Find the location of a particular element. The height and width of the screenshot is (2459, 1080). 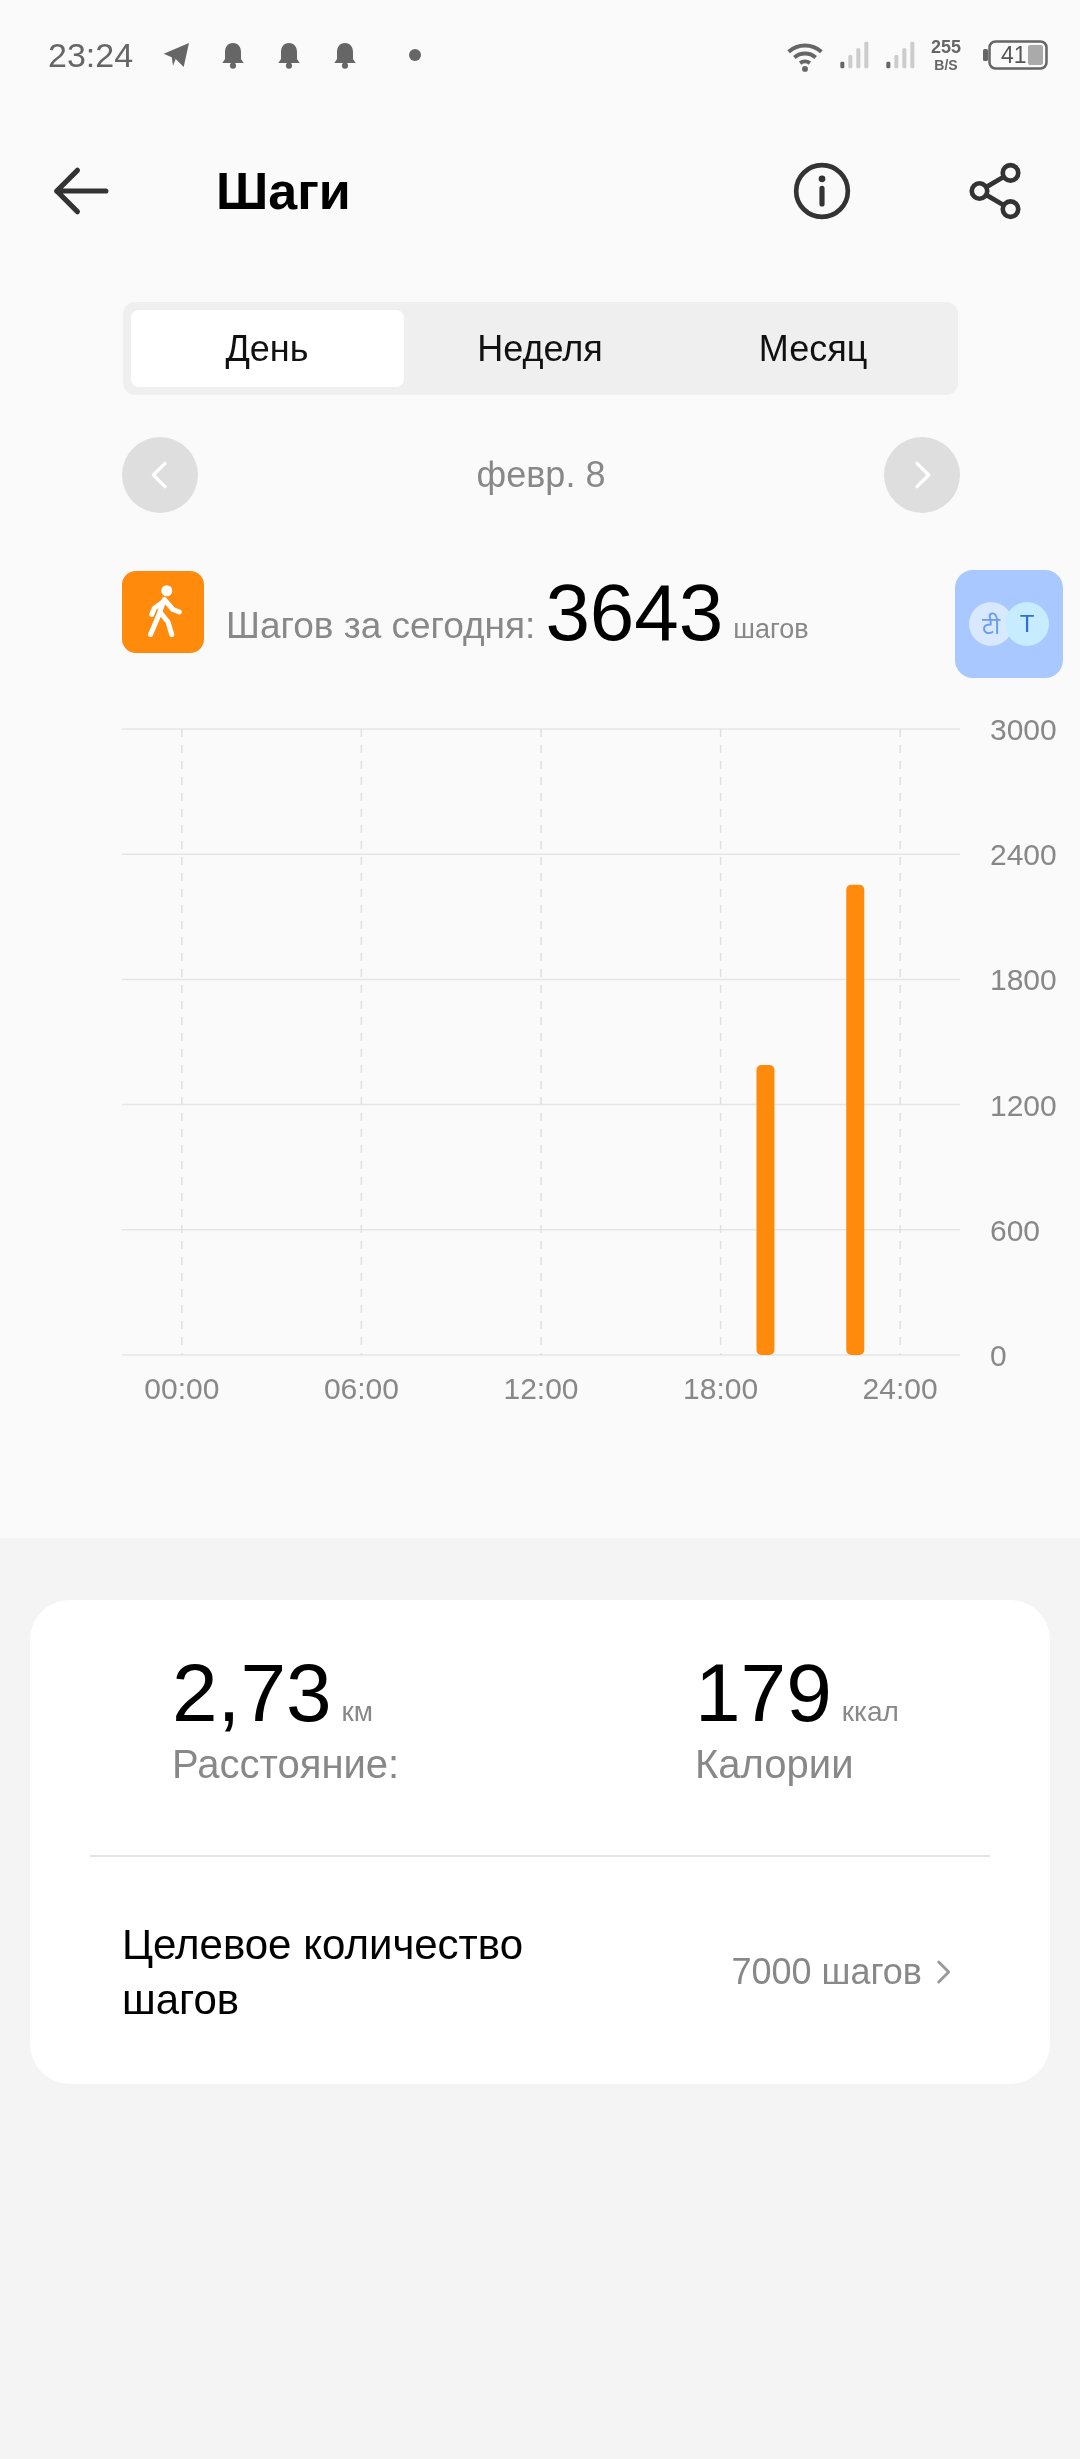

translate-glyph: T is located at coordinates (1027, 624).